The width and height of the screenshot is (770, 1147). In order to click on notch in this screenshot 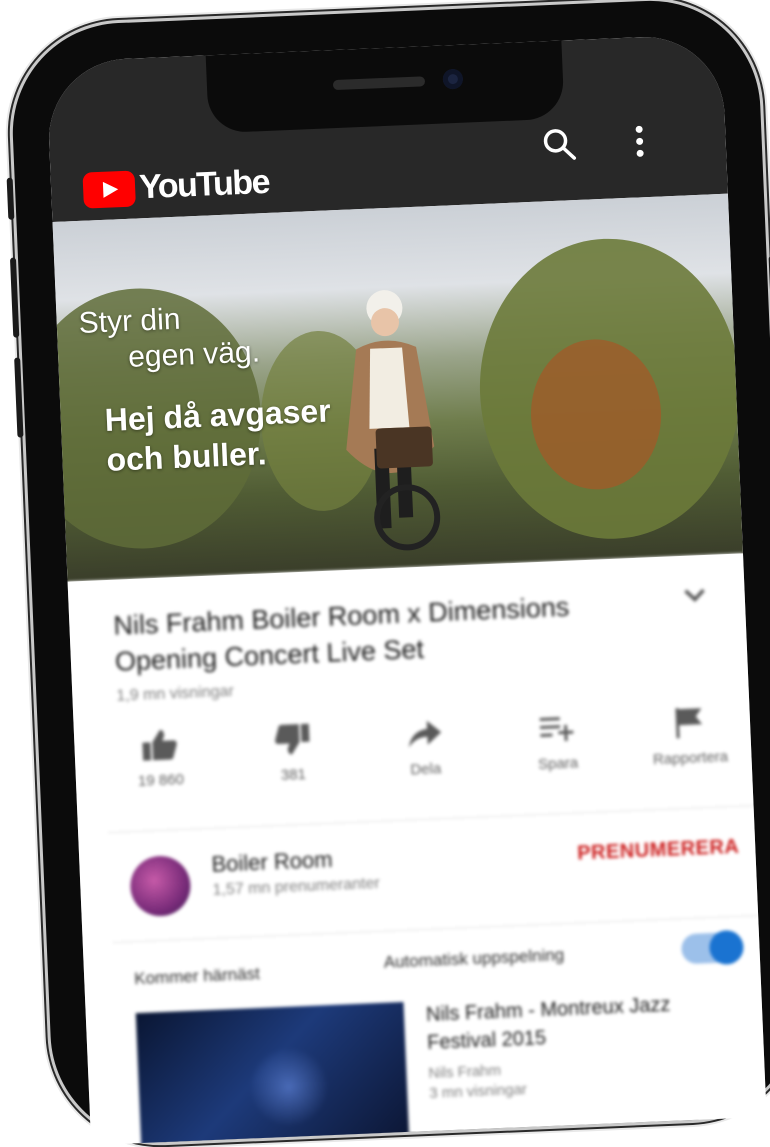, I will do `click(385, 87)`.